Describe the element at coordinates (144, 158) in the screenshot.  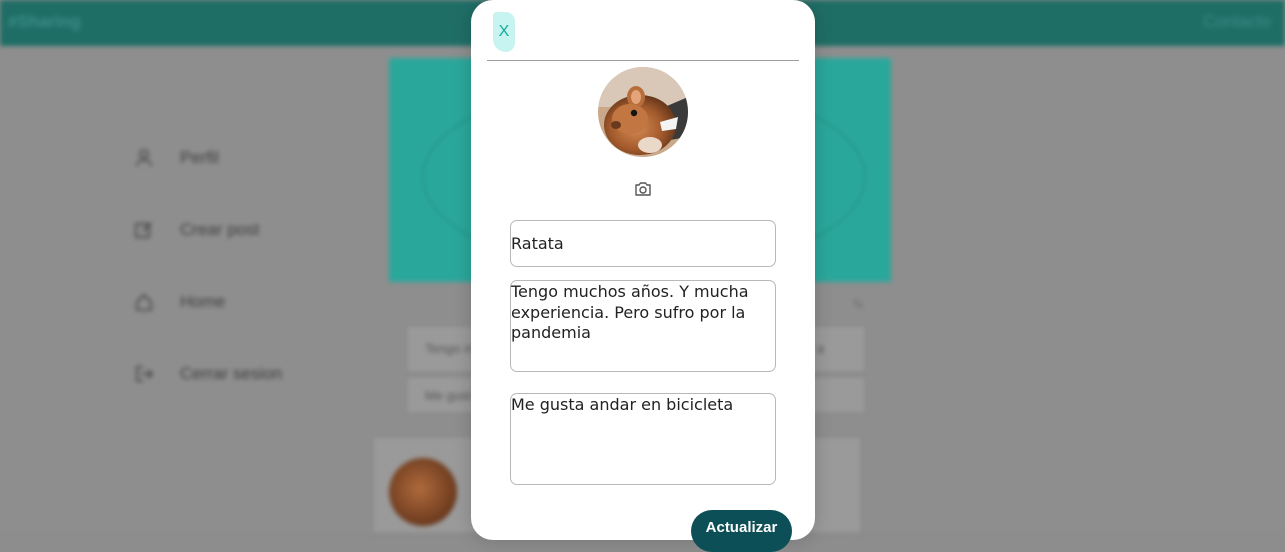
I see `user-icon` at that location.